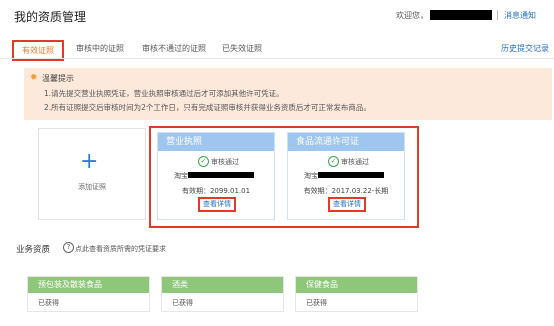  Describe the element at coordinates (33, 250) in the screenshot. I see `business-qualifications-title: 业务资质` at that location.